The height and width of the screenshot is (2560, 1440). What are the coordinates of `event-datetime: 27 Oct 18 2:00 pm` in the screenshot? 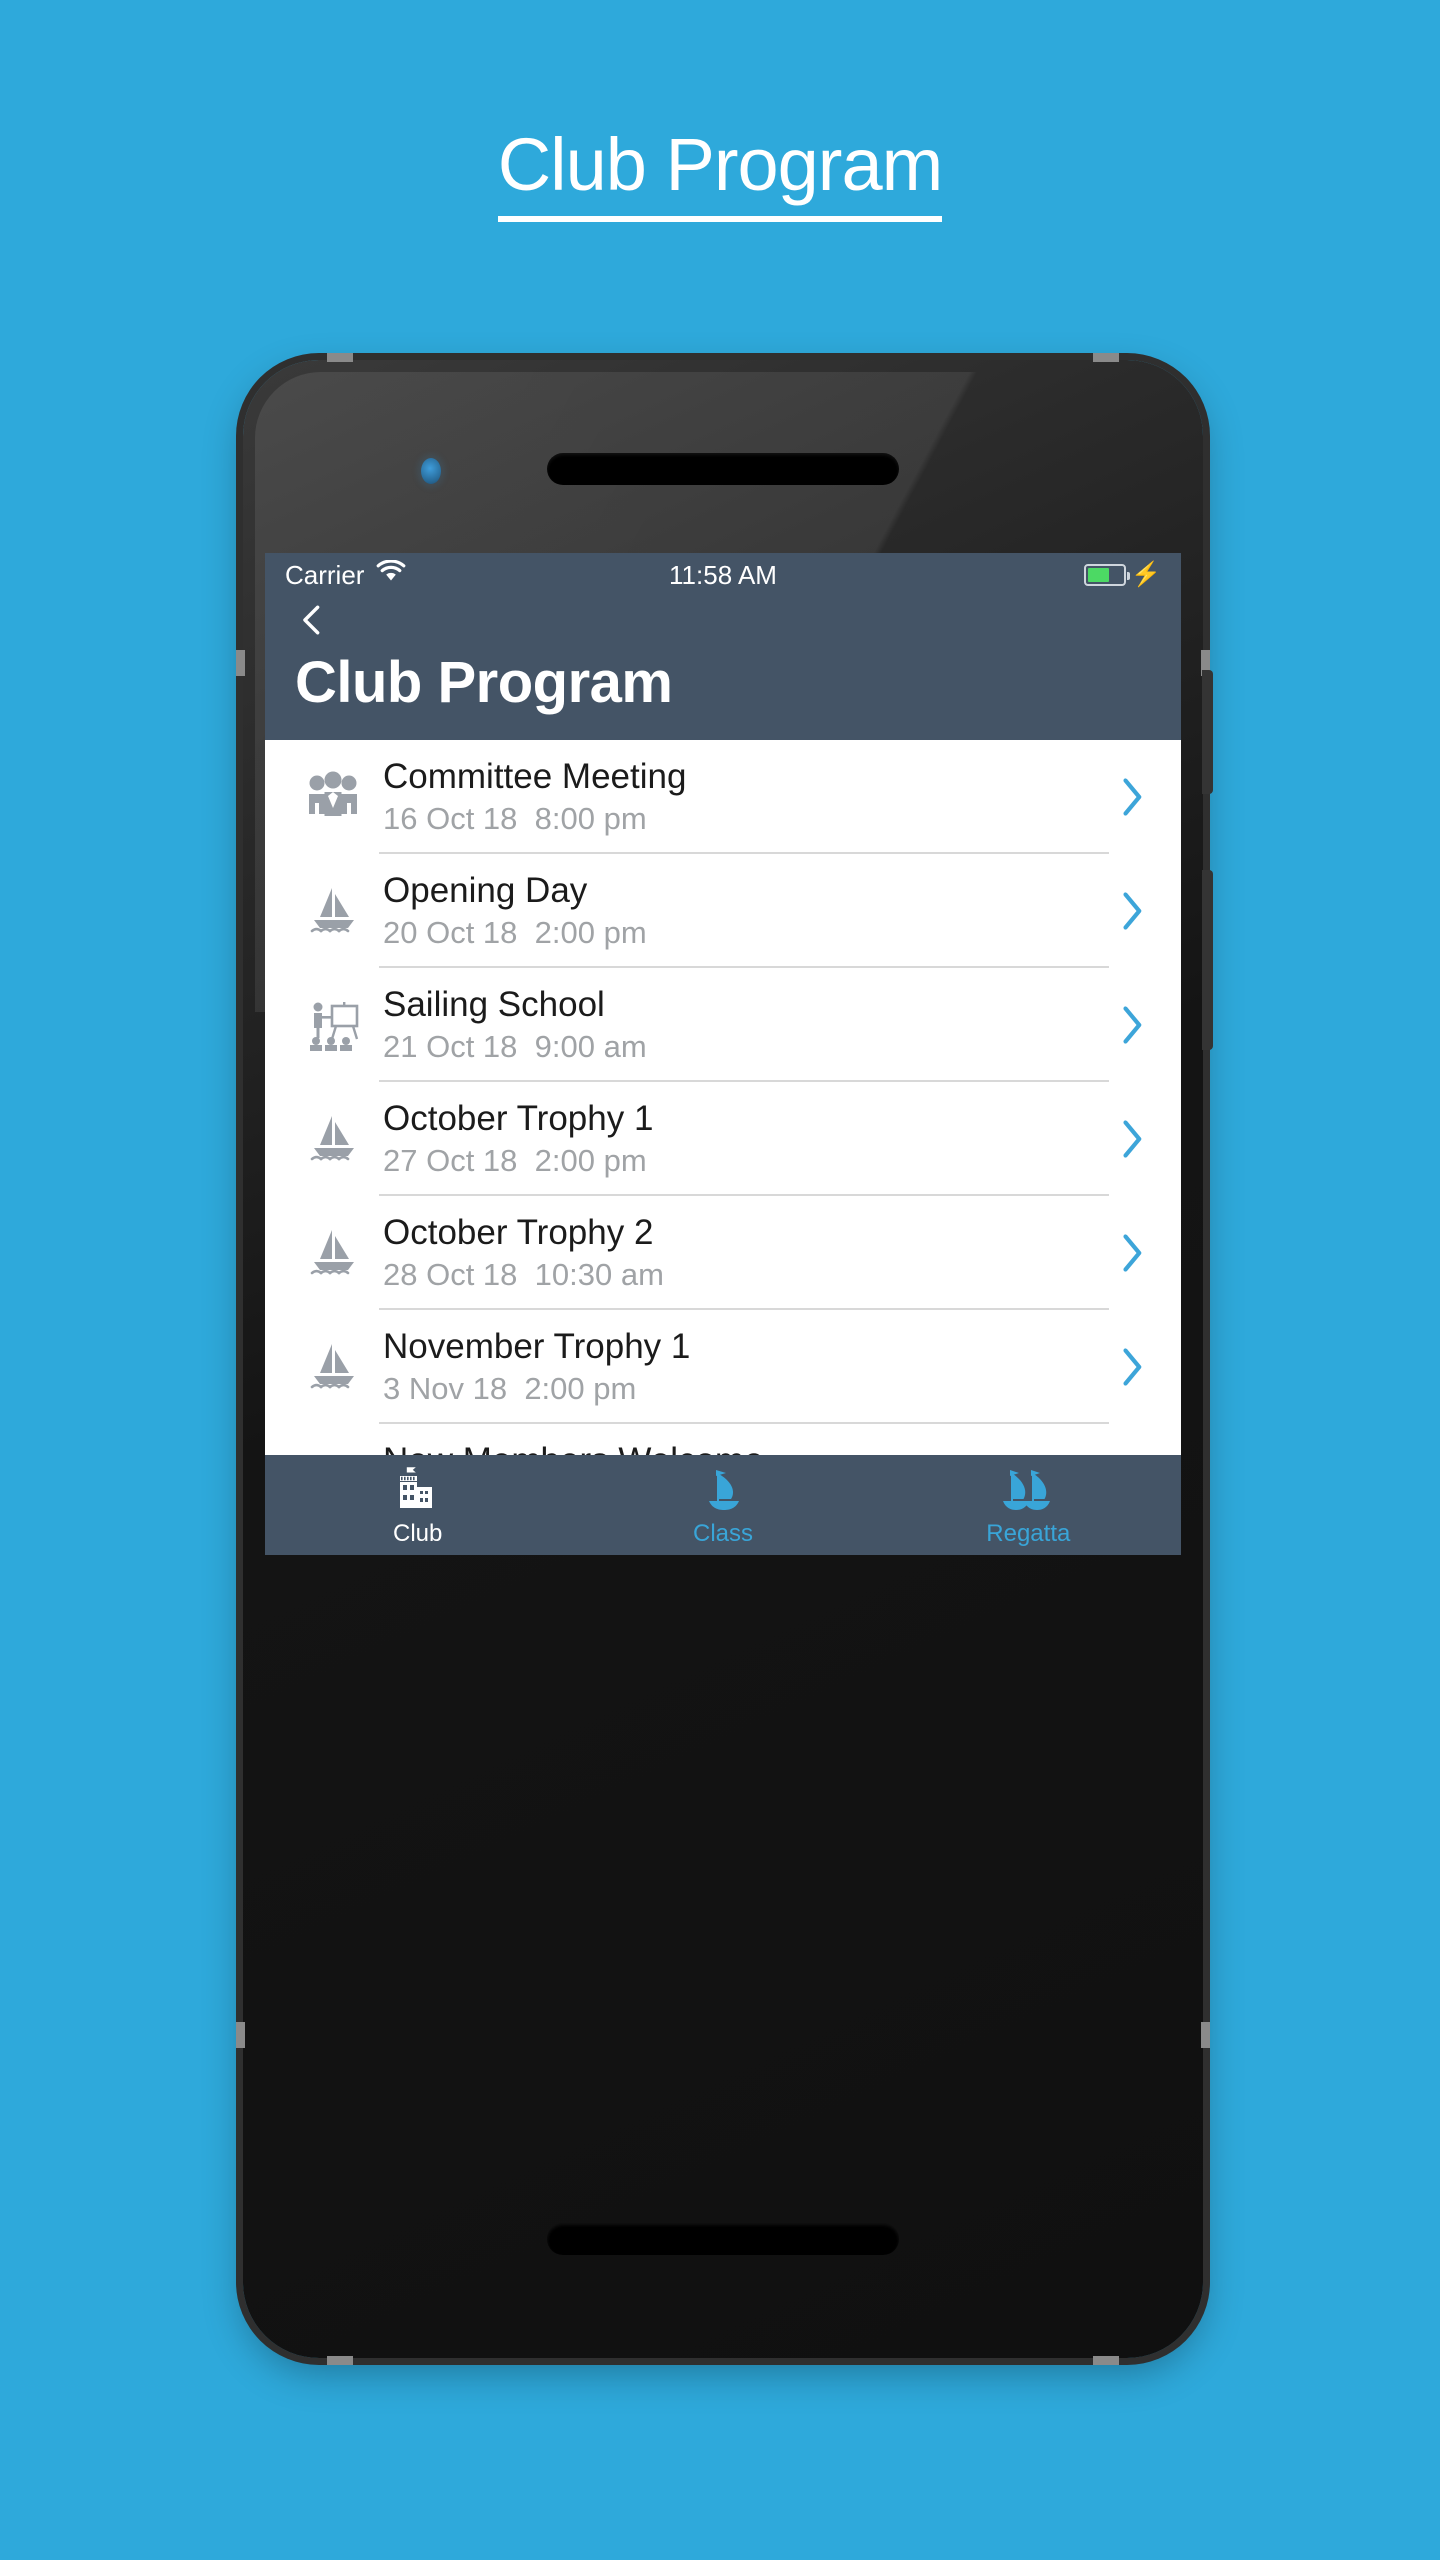 It's located at (515, 1161).